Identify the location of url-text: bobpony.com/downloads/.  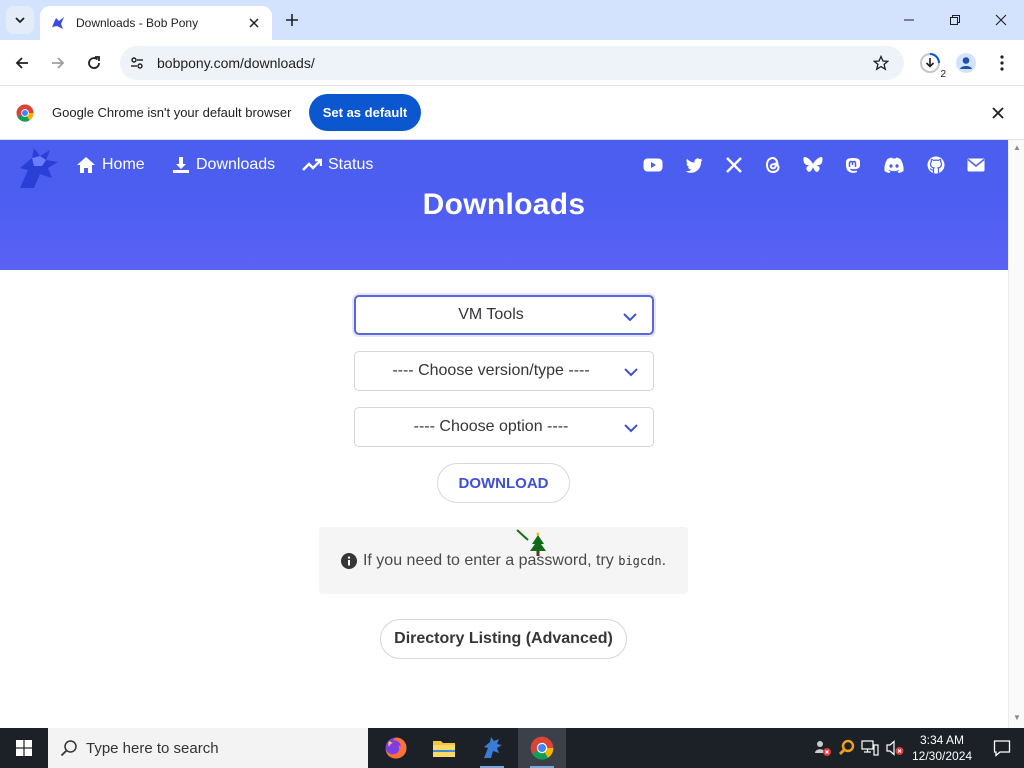
(236, 63).